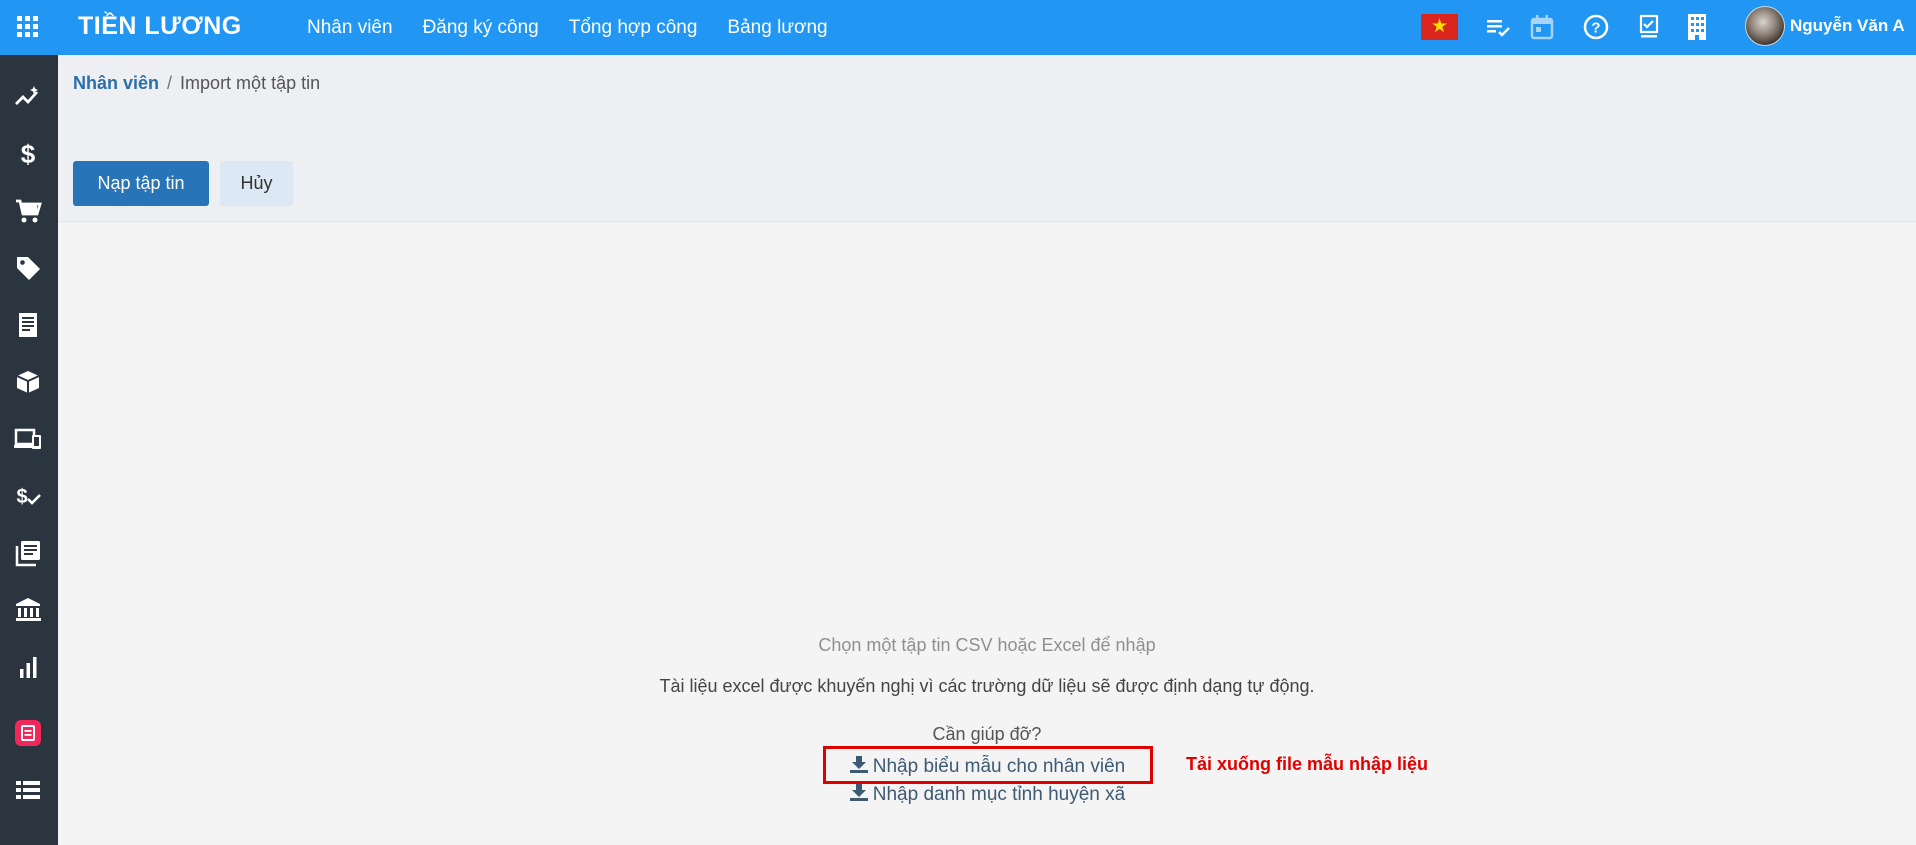 Image resolution: width=1916 pixels, height=845 pixels. I want to click on dashboard-icon, so click(28, 97).